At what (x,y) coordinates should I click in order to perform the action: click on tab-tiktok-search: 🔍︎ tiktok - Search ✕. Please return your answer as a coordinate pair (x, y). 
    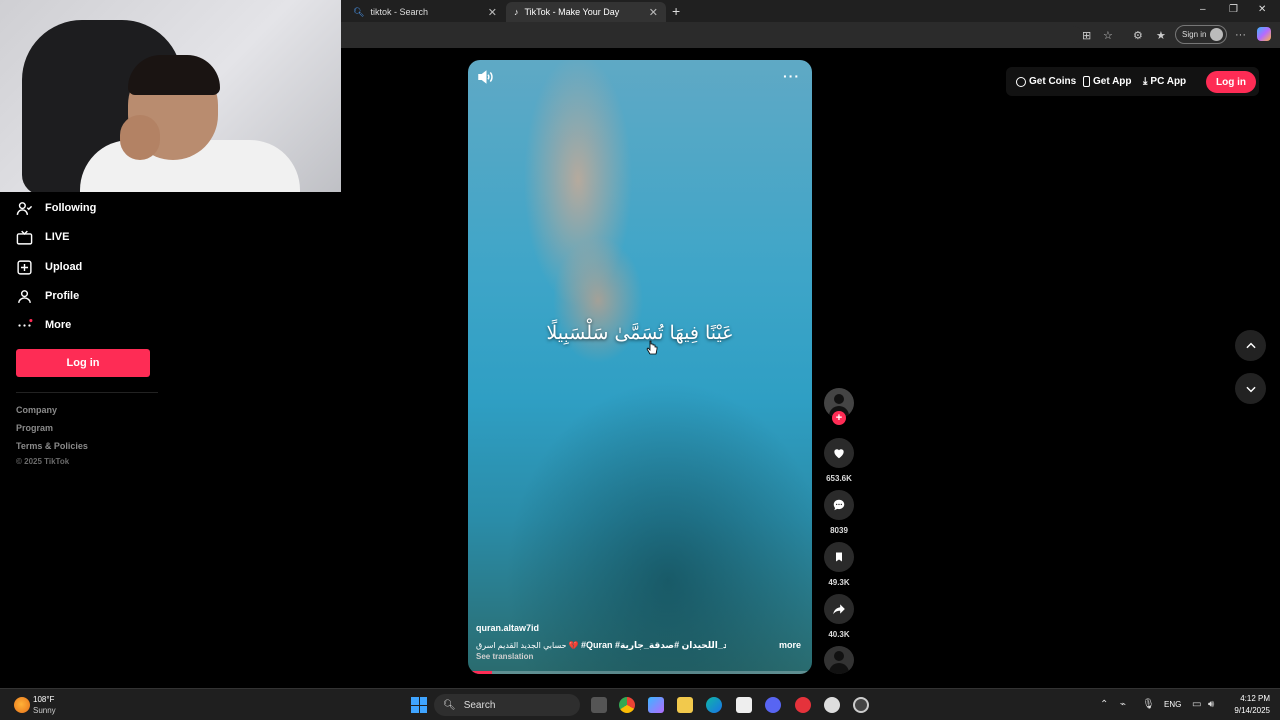
    Looking at the image, I should click on (425, 12).